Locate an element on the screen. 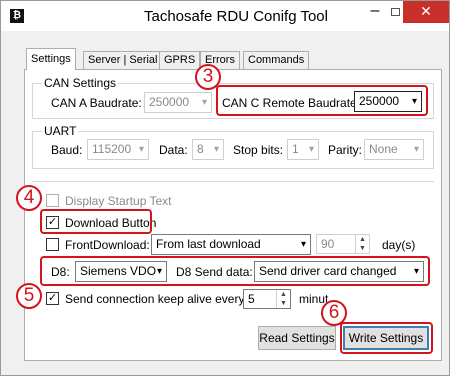  keepalive-checkbox: ✓ is located at coordinates (52, 298).